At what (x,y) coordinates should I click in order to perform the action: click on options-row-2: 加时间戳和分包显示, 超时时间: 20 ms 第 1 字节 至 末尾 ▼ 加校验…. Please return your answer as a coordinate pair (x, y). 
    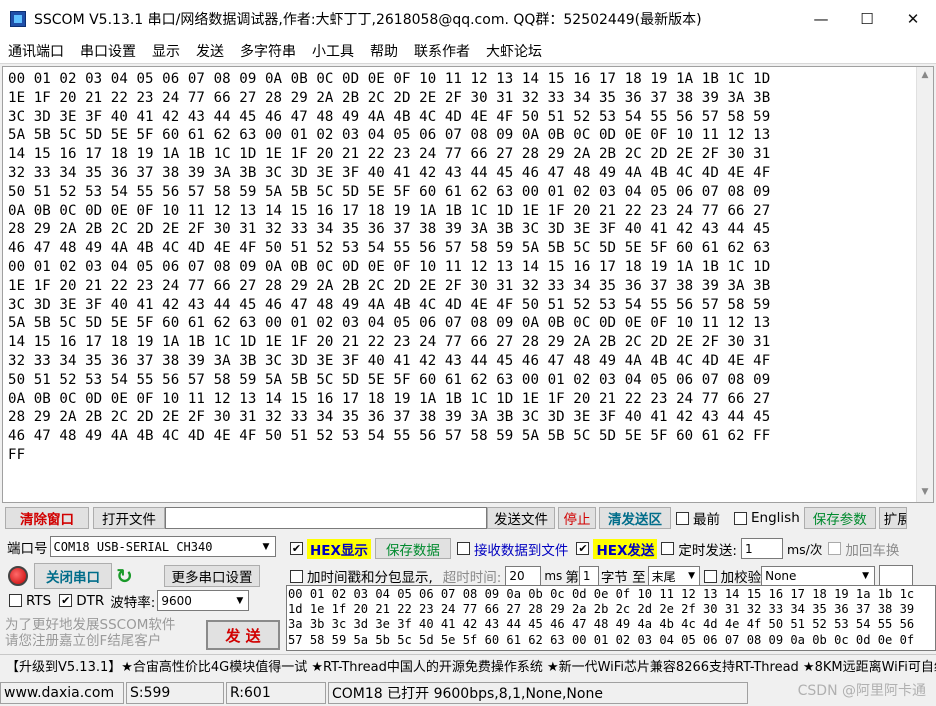
    Looking at the image, I should click on (602, 576).